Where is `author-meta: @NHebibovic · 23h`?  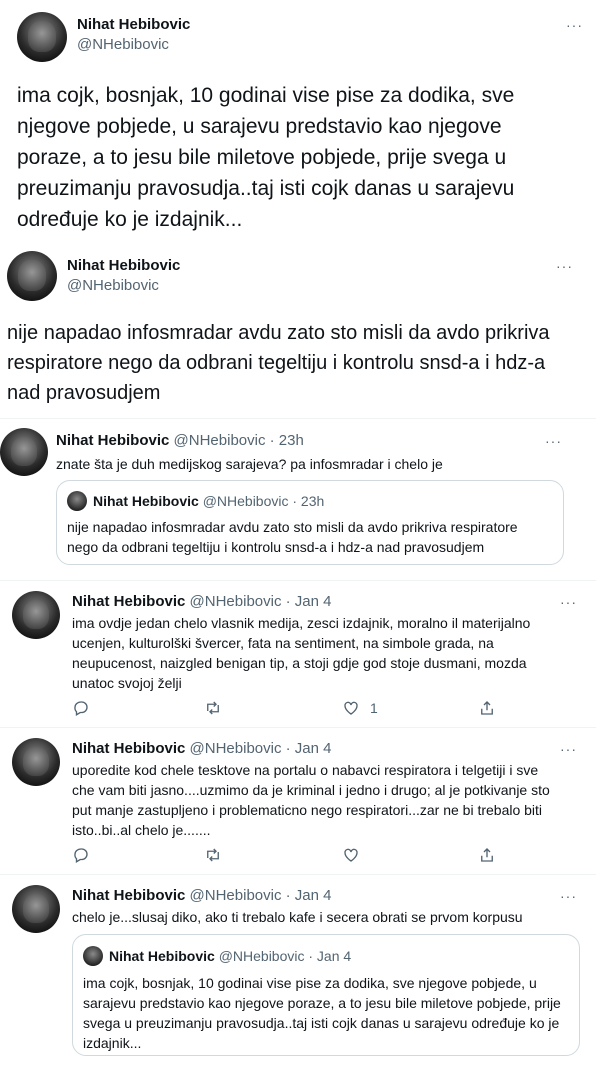 author-meta: @NHebibovic · 23h is located at coordinates (239, 440).